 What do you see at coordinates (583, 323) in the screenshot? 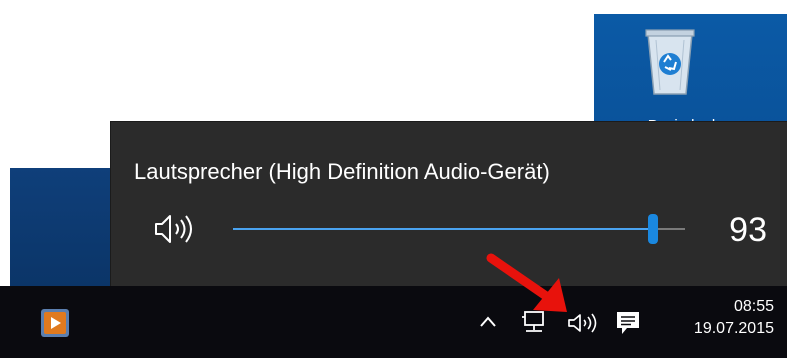
I see `volume-icon` at bounding box center [583, 323].